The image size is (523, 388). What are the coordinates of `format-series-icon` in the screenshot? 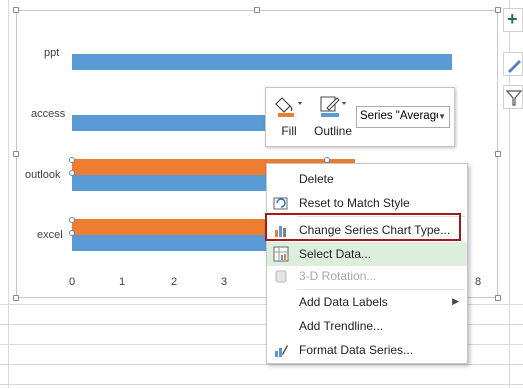 It's located at (281, 351).